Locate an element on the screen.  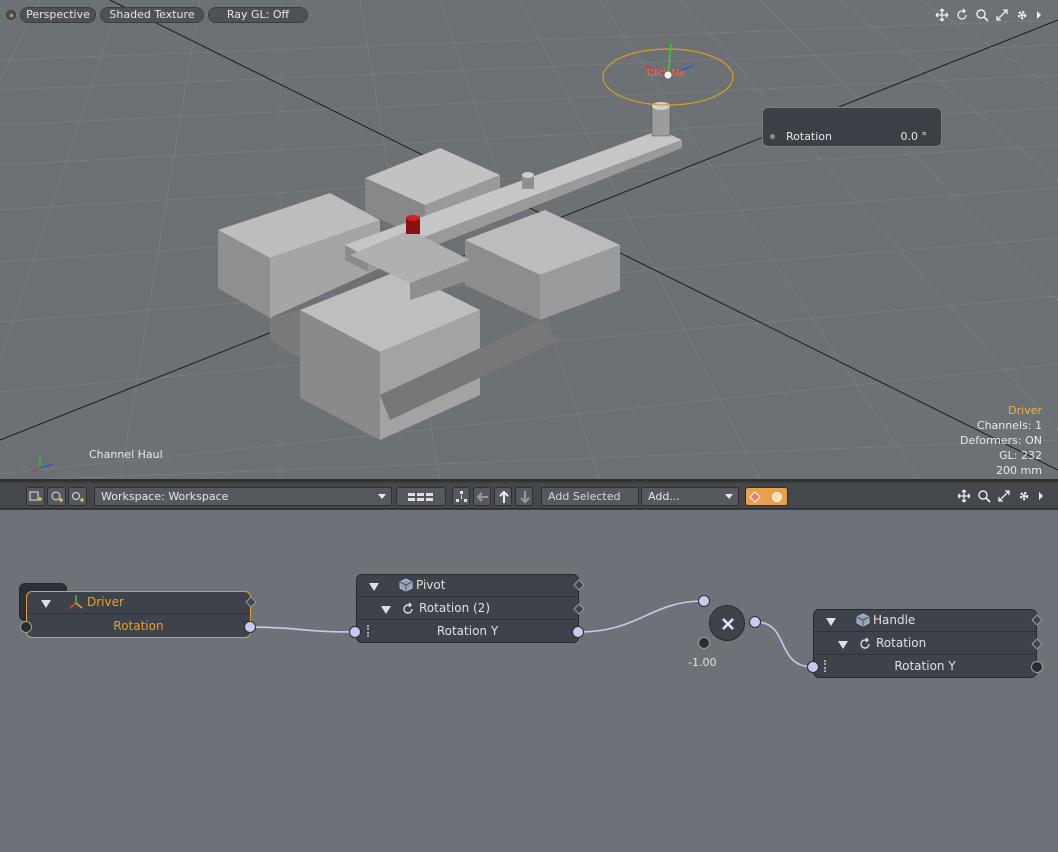
viewport-nav-icons is located at coordinates (989, 15).